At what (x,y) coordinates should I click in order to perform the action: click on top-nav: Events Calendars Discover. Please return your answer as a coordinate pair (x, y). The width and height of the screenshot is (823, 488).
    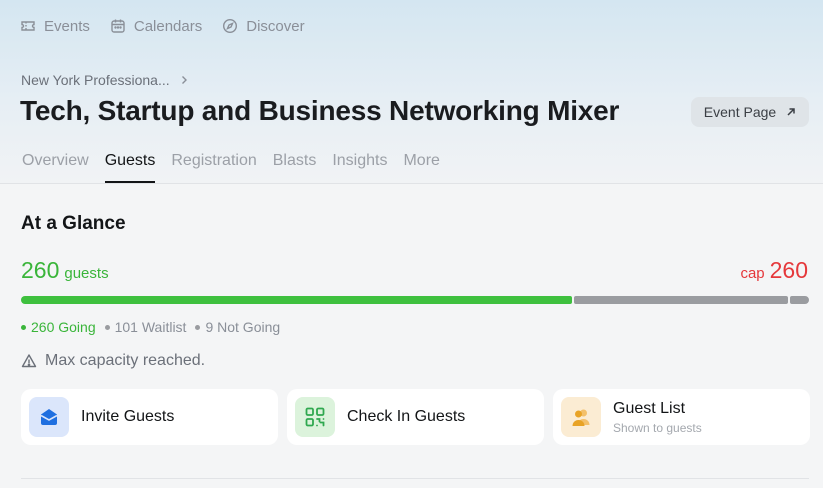
    Looking at the image, I should click on (162, 26).